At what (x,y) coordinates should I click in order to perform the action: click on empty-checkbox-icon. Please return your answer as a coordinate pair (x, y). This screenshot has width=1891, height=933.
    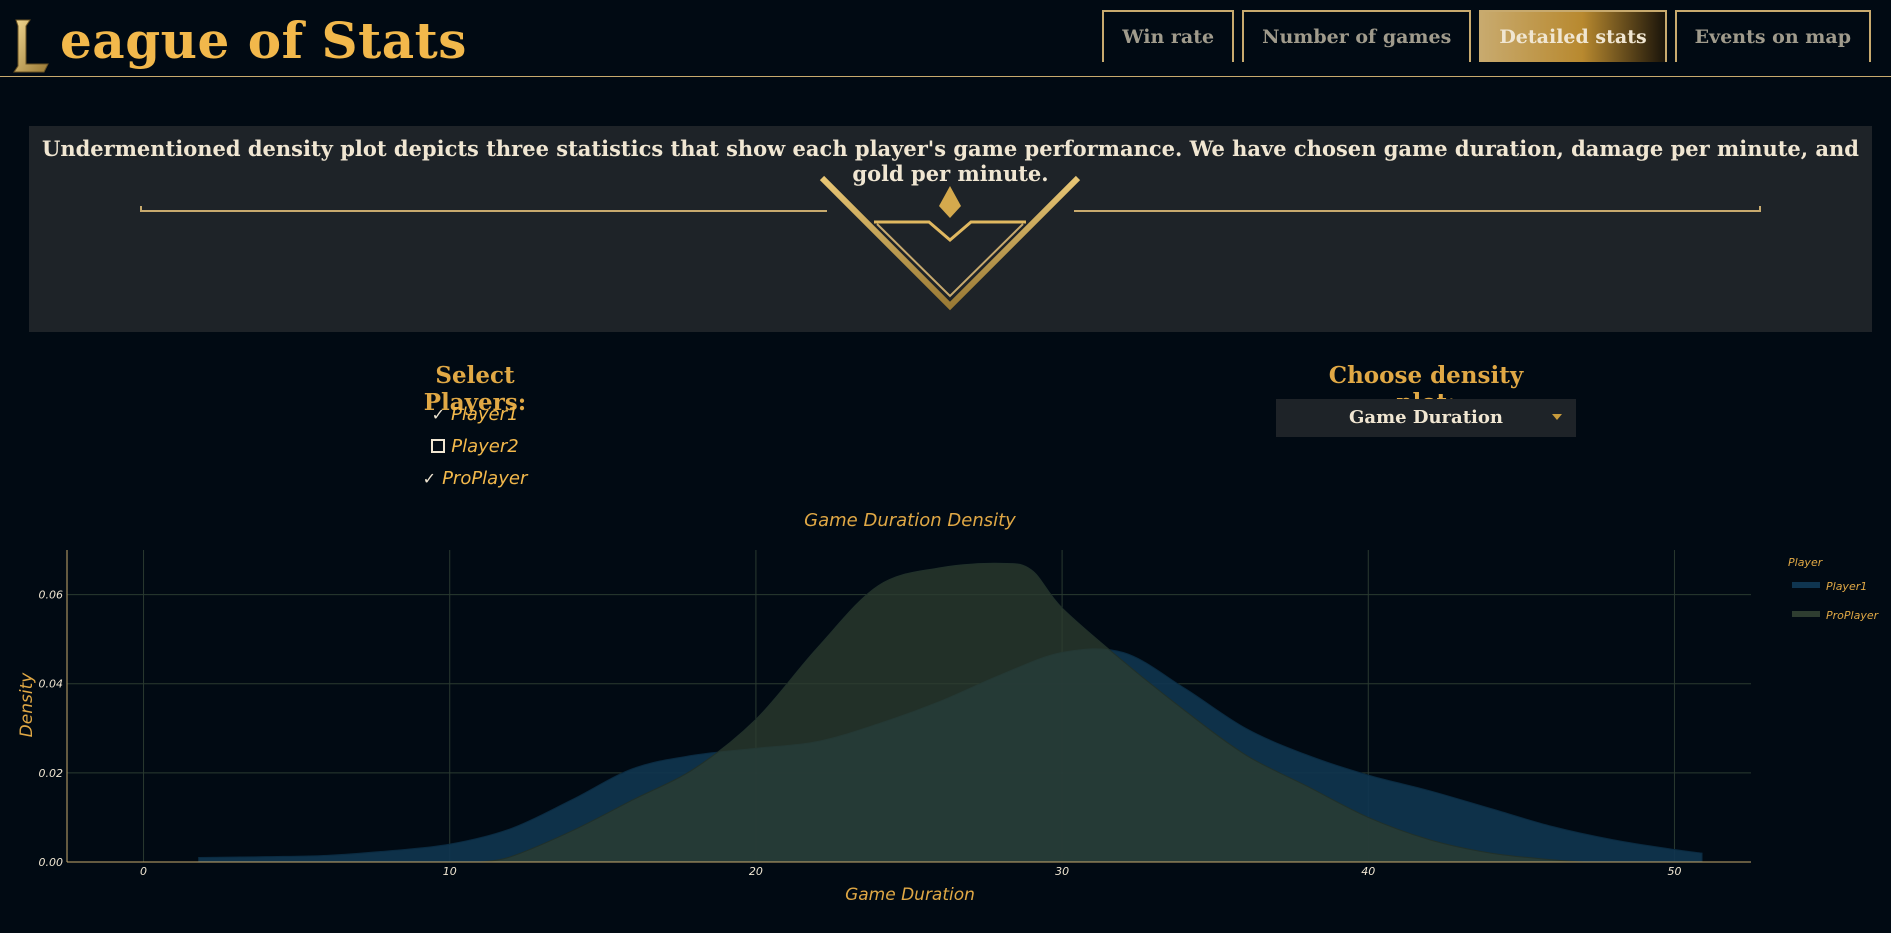
    Looking at the image, I should click on (438, 446).